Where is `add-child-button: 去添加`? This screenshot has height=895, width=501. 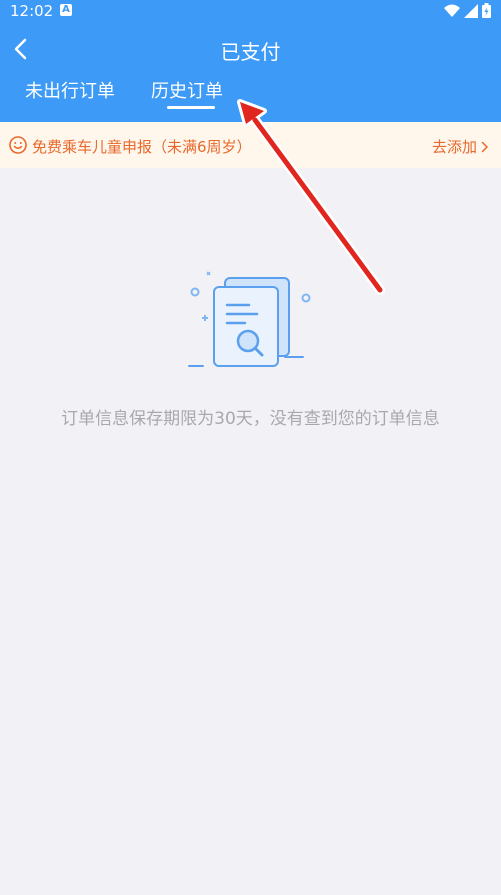 add-child-button: 去添加 is located at coordinates (460, 146).